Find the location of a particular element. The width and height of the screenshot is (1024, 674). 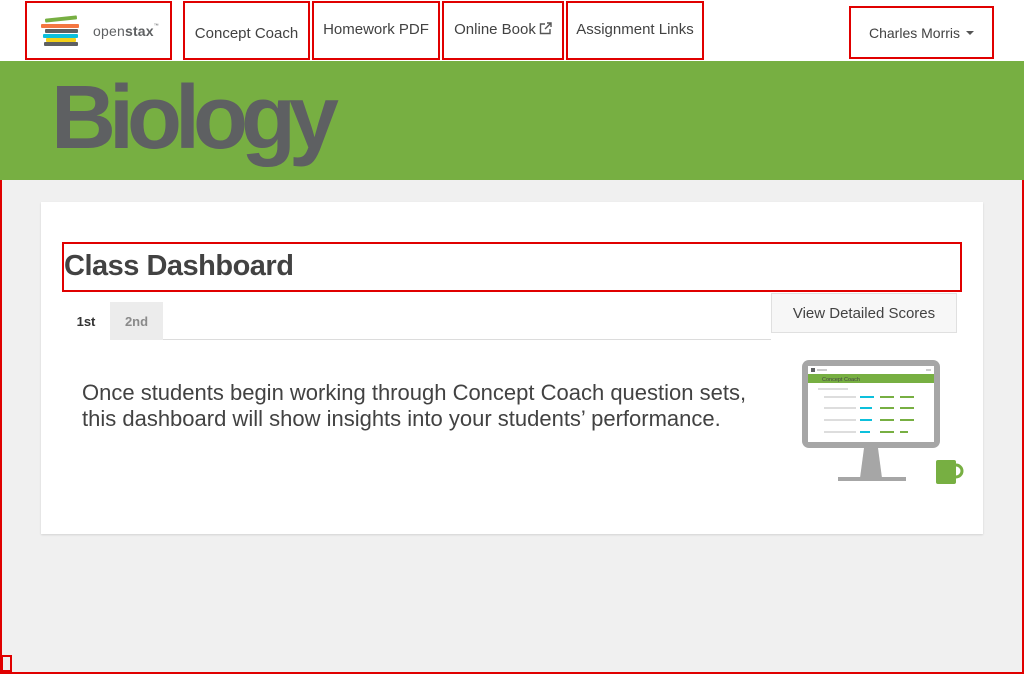

user-menu-dropdown: Charles Morris is located at coordinates (921, 32).